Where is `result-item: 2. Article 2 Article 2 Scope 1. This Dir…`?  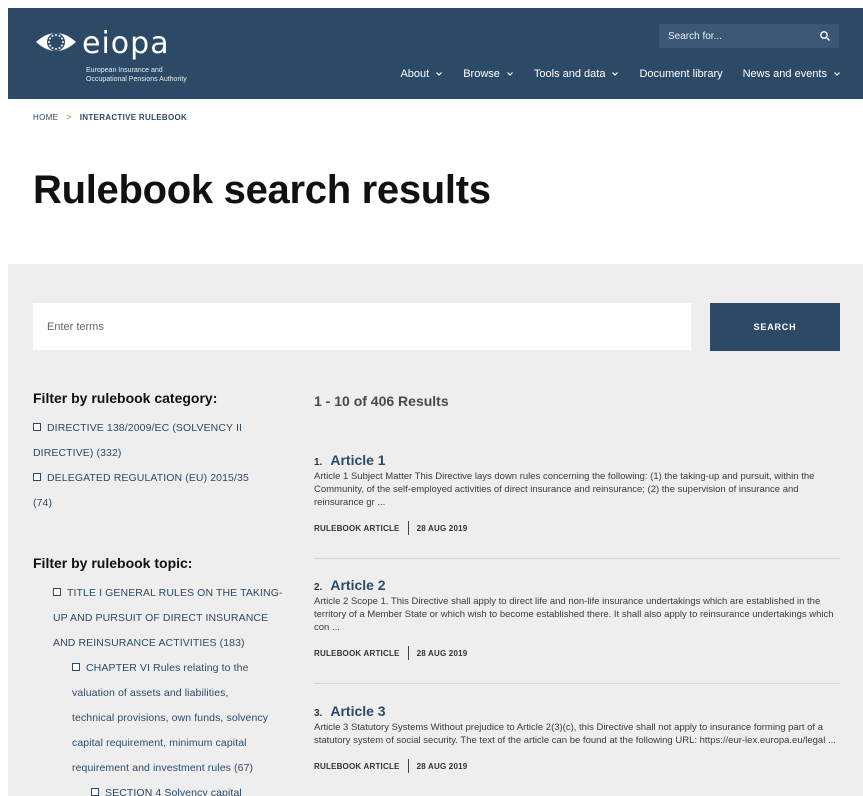 result-item: 2. Article 2 Article 2 Scope 1. This Dir… is located at coordinates (577, 618).